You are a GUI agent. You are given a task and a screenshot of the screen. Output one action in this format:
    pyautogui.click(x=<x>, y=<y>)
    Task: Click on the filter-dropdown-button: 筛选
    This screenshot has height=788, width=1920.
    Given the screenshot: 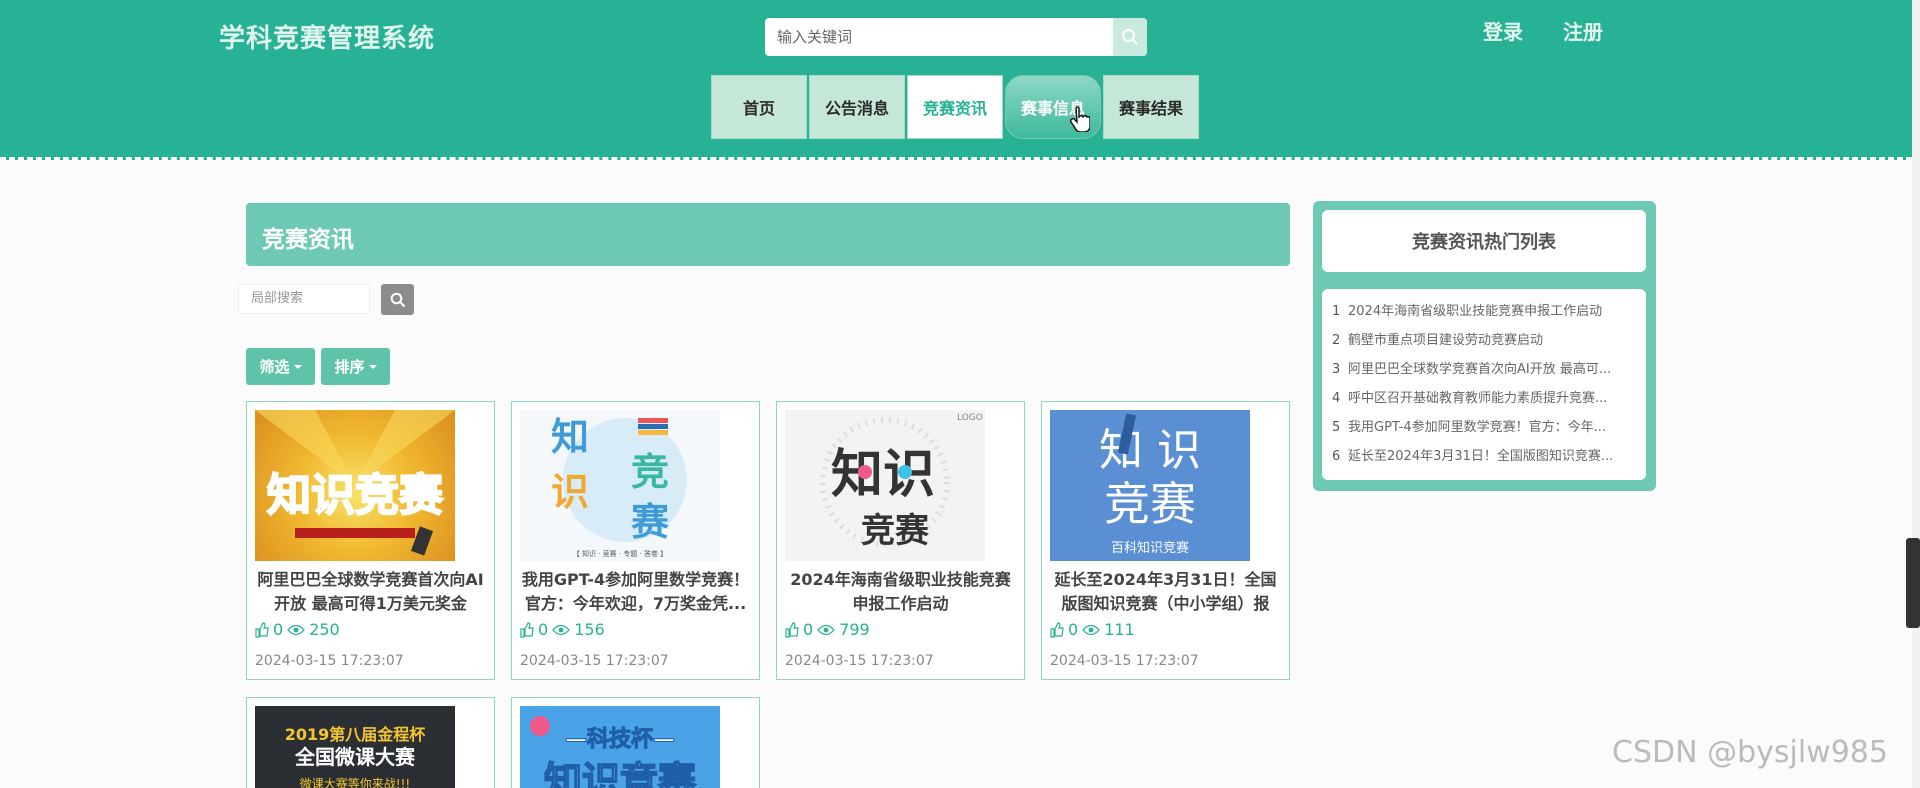 What is the action you would take?
    pyautogui.click(x=280, y=366)
    